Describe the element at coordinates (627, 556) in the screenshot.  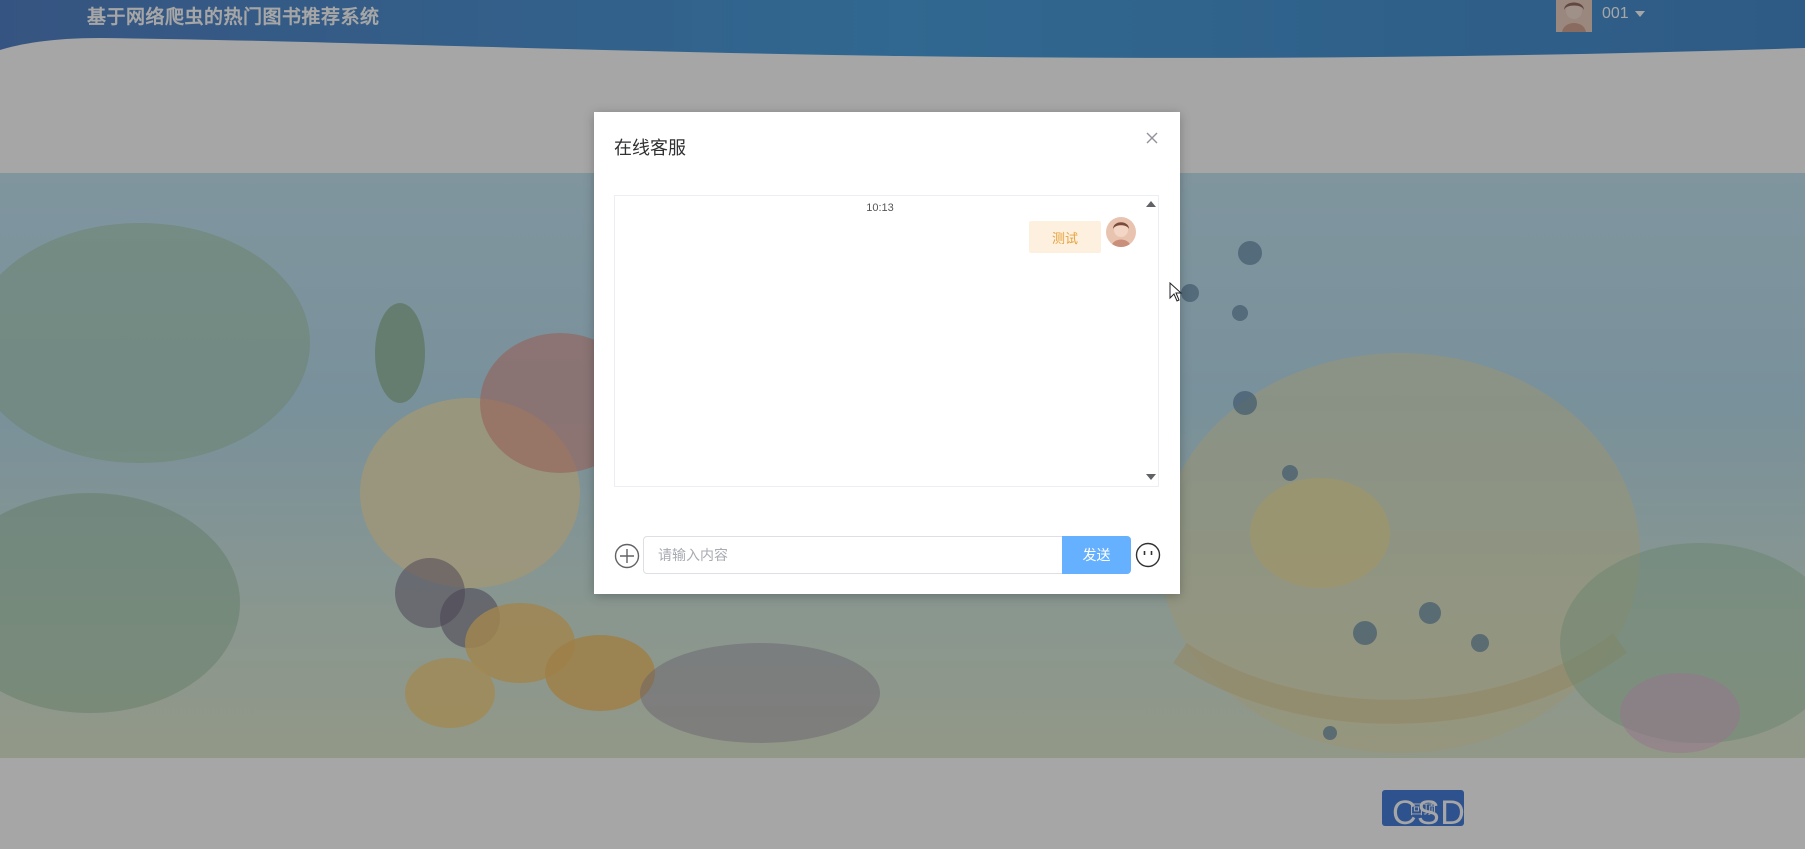
I see `add-attachment-icon` at that location.